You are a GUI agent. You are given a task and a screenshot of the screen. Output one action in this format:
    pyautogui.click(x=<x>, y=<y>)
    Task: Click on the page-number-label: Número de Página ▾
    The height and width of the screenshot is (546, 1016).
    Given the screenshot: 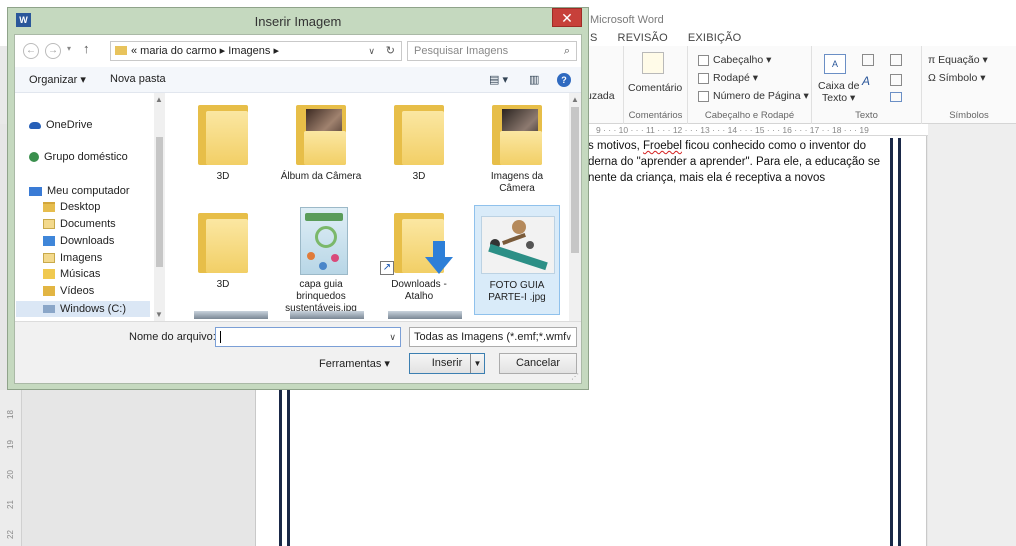 What is the action you would take?
    pyautogui.click(x=761, y=96)
    